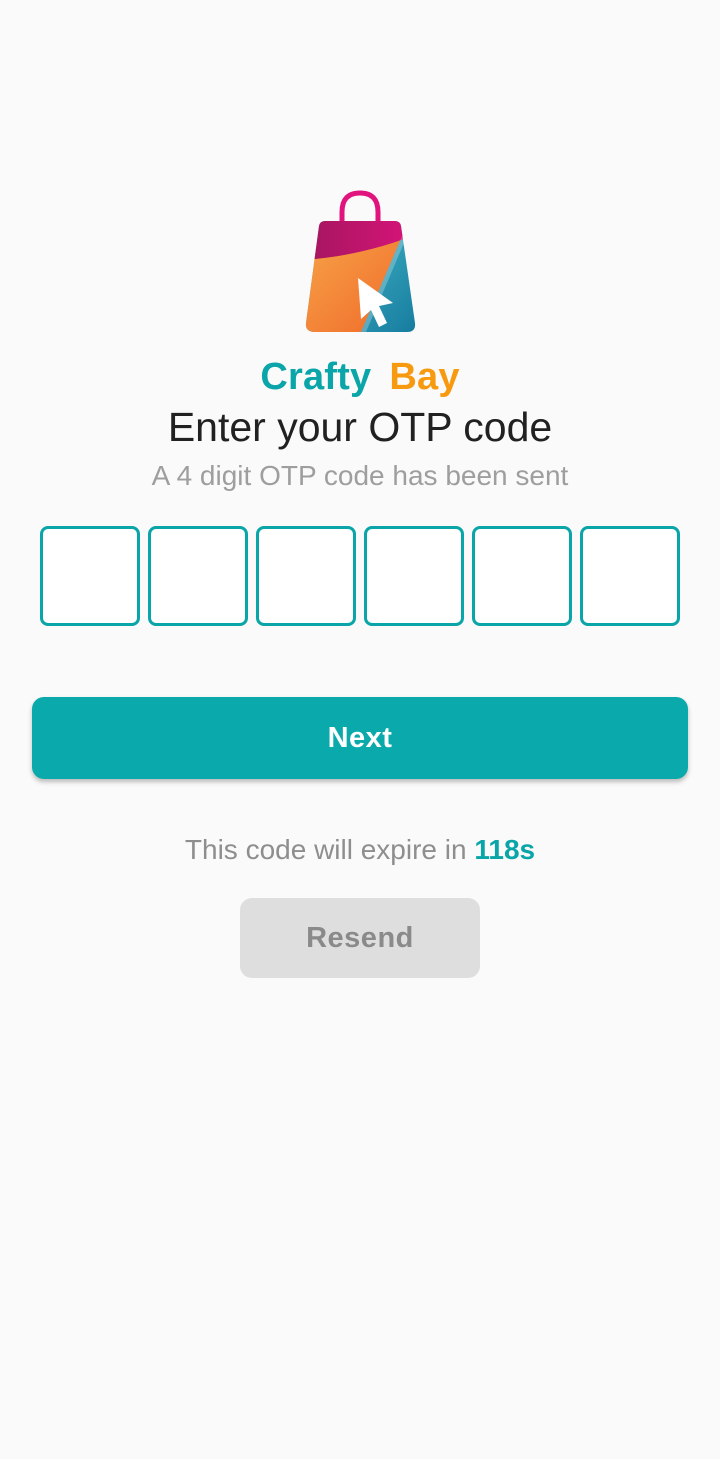 The image size is (720, 1459). I want to click on brand-name: Crafty Bay, so click(360, 377).